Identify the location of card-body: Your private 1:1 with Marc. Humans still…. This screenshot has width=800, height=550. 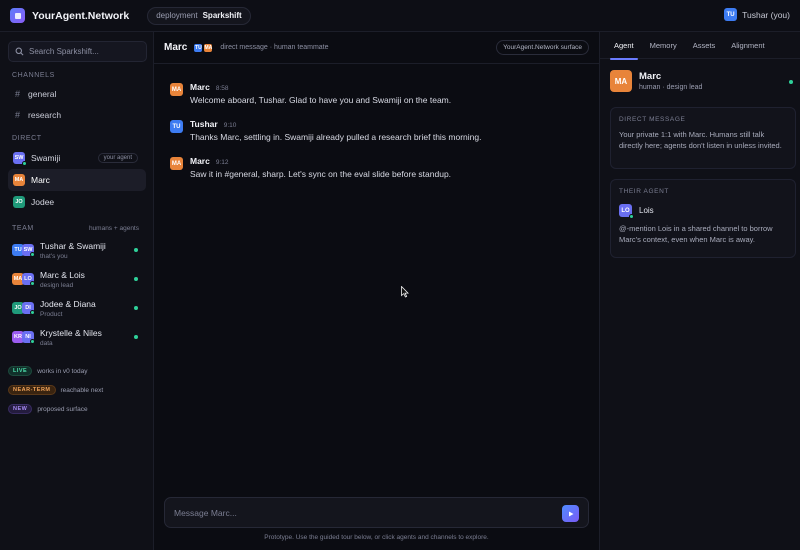
(700, 140).